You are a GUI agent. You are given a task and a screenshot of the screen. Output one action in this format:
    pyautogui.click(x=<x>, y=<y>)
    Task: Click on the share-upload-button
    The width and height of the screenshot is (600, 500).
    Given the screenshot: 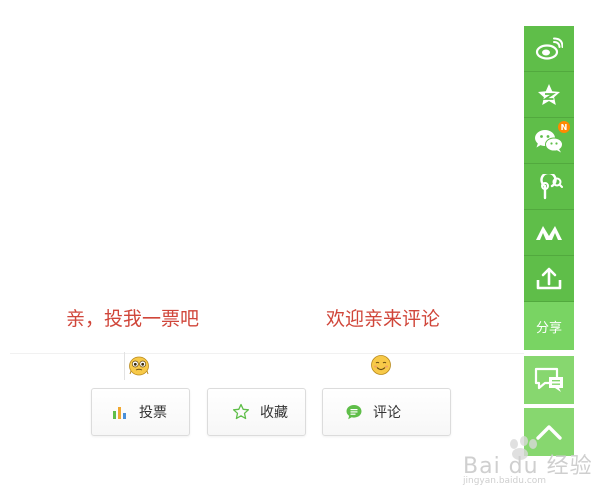 What is the action you would take?
    pyautogui.click(x=549, y=279)
    